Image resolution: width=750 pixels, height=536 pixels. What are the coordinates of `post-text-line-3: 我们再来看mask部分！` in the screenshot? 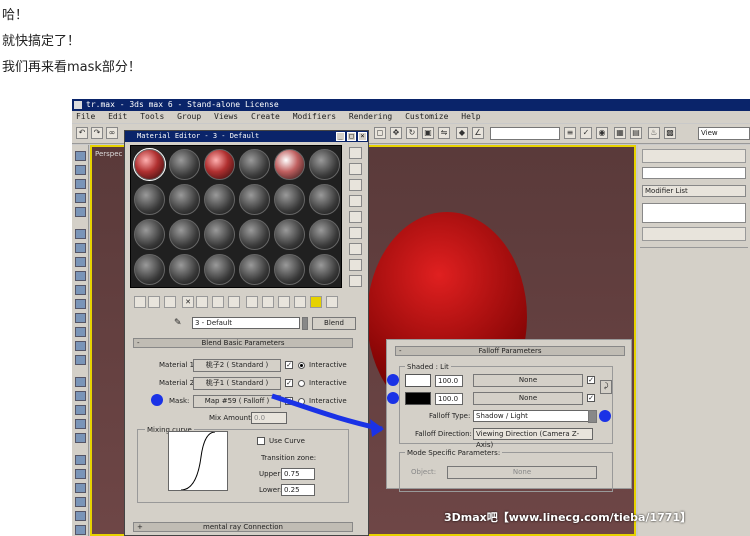 It's located at (71, 67).